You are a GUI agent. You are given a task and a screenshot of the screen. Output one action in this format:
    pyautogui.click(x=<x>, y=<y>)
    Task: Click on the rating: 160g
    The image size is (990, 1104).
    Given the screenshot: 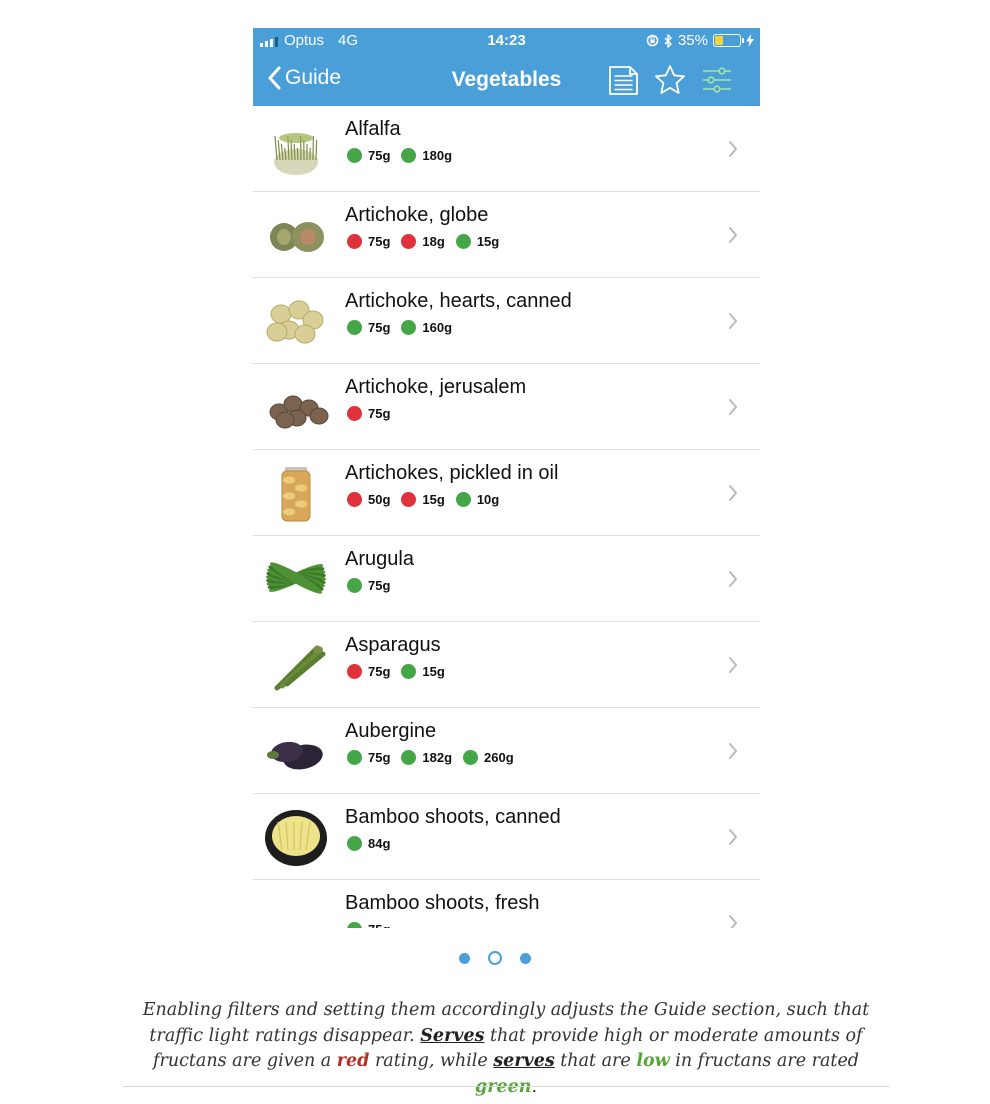 What is the action you would take?
    pyautogui.click(x=426, y=327)
    